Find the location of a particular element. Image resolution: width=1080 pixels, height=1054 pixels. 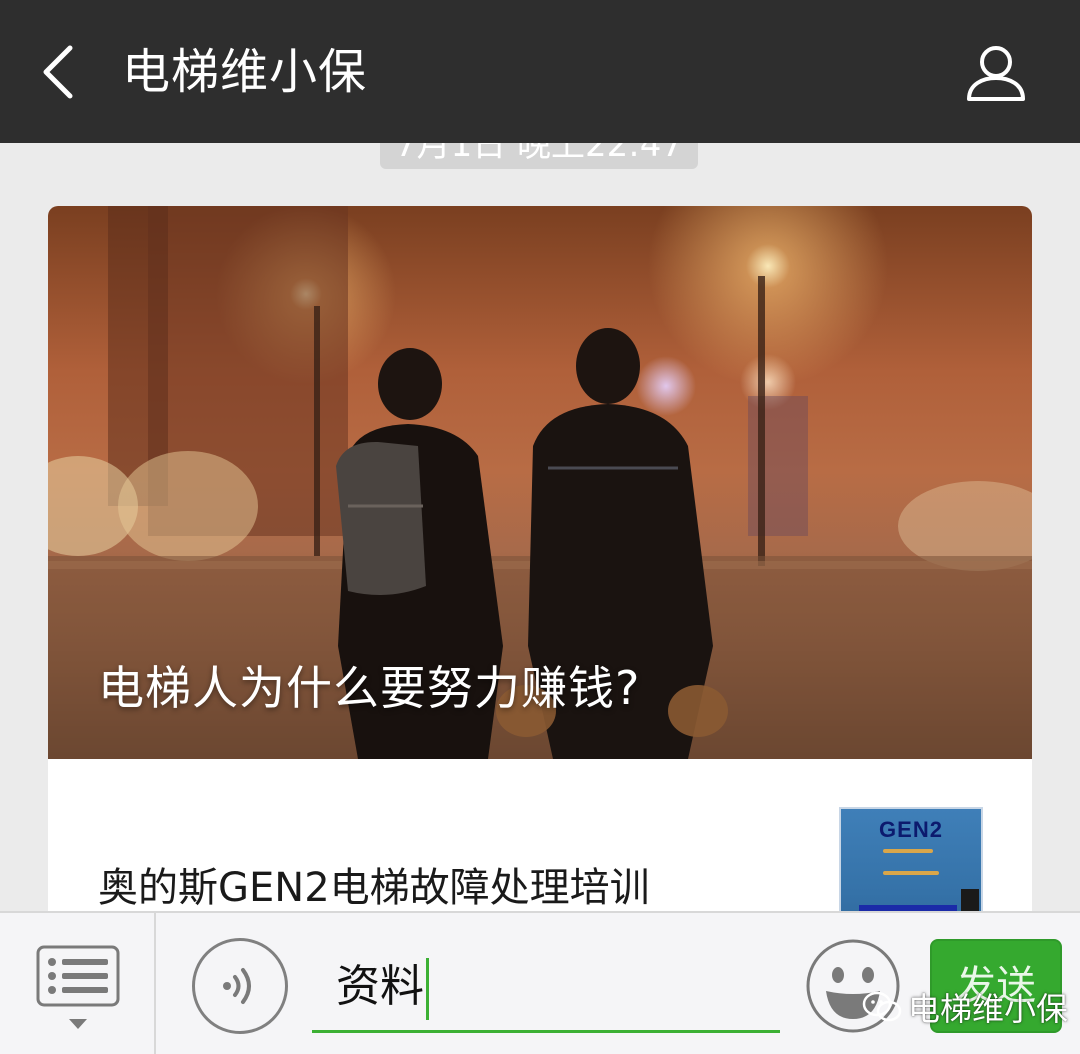

chevron-left-icon is located at coordinates (58, 72).